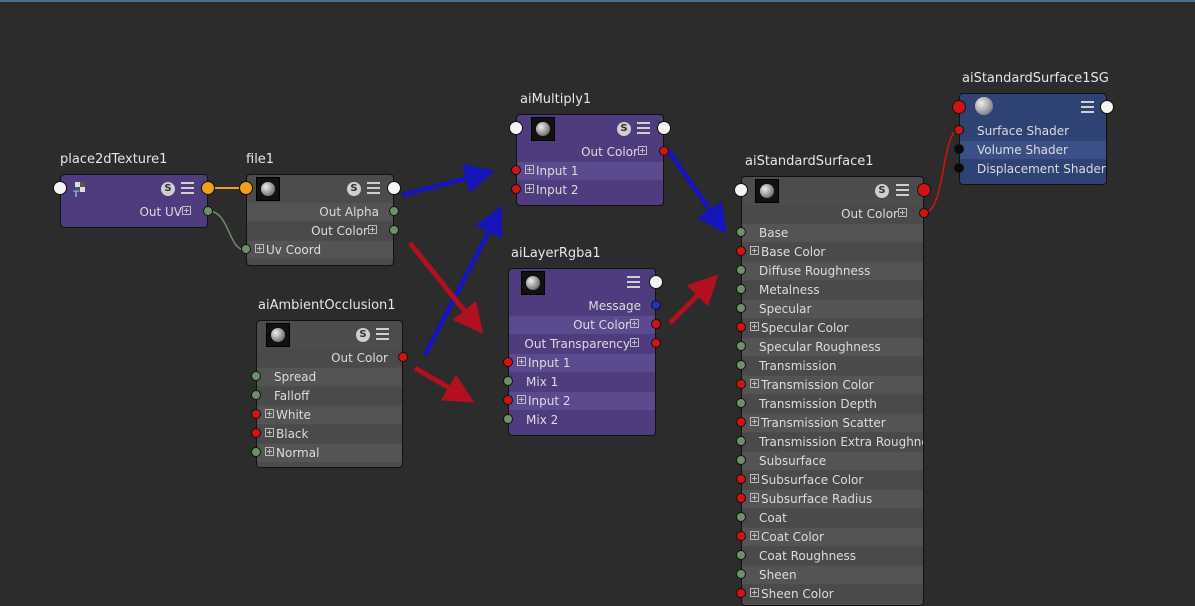  I want to click on transmission-port, so click(741, 365).